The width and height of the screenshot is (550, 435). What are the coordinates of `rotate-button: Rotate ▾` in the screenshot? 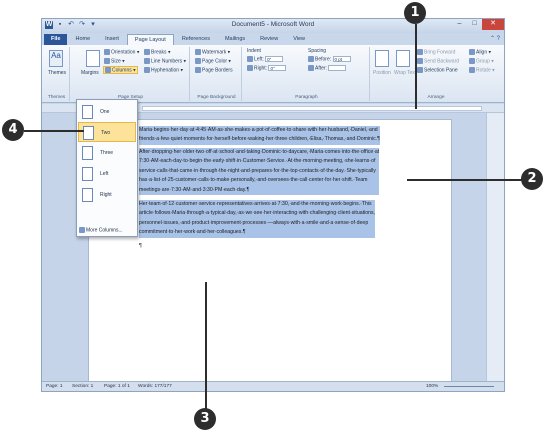 It's located at (482, 70).